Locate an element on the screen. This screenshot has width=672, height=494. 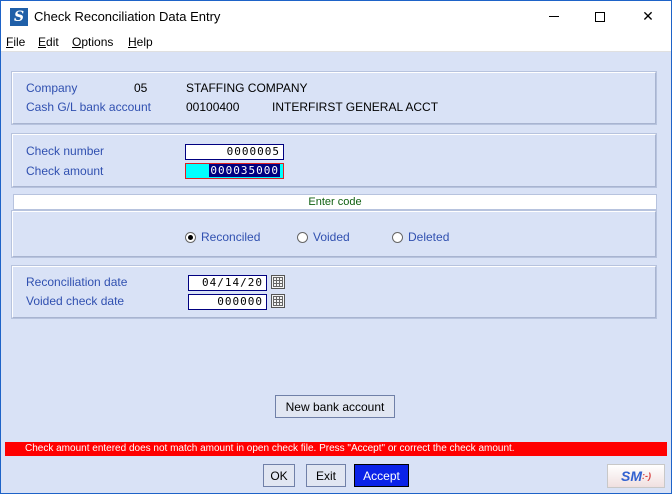
company-label: Company is located at coordinates (52, 88).